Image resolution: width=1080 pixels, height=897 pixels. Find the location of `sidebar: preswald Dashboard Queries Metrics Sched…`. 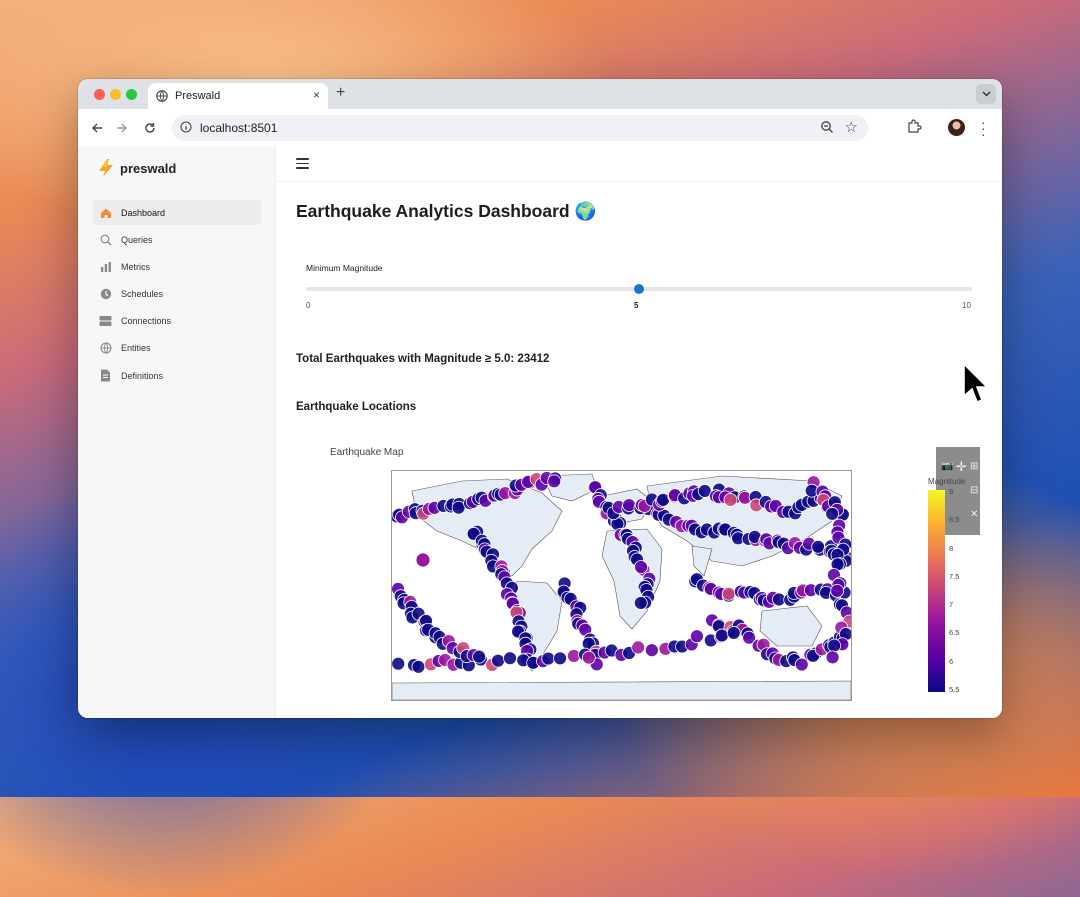

sidebar: preswald Dashboard Queries Metrics Sched… is located at coordinates (177, 432).